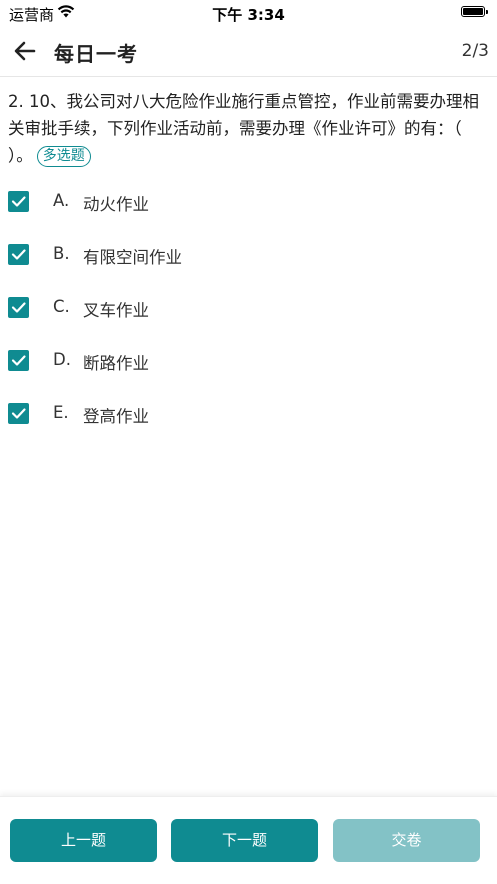 This screenshot has height=884, width=497. Describe the element at coordinates (63, 156) in the screenshot. I see `question-type-badge: 多选题` at that location.